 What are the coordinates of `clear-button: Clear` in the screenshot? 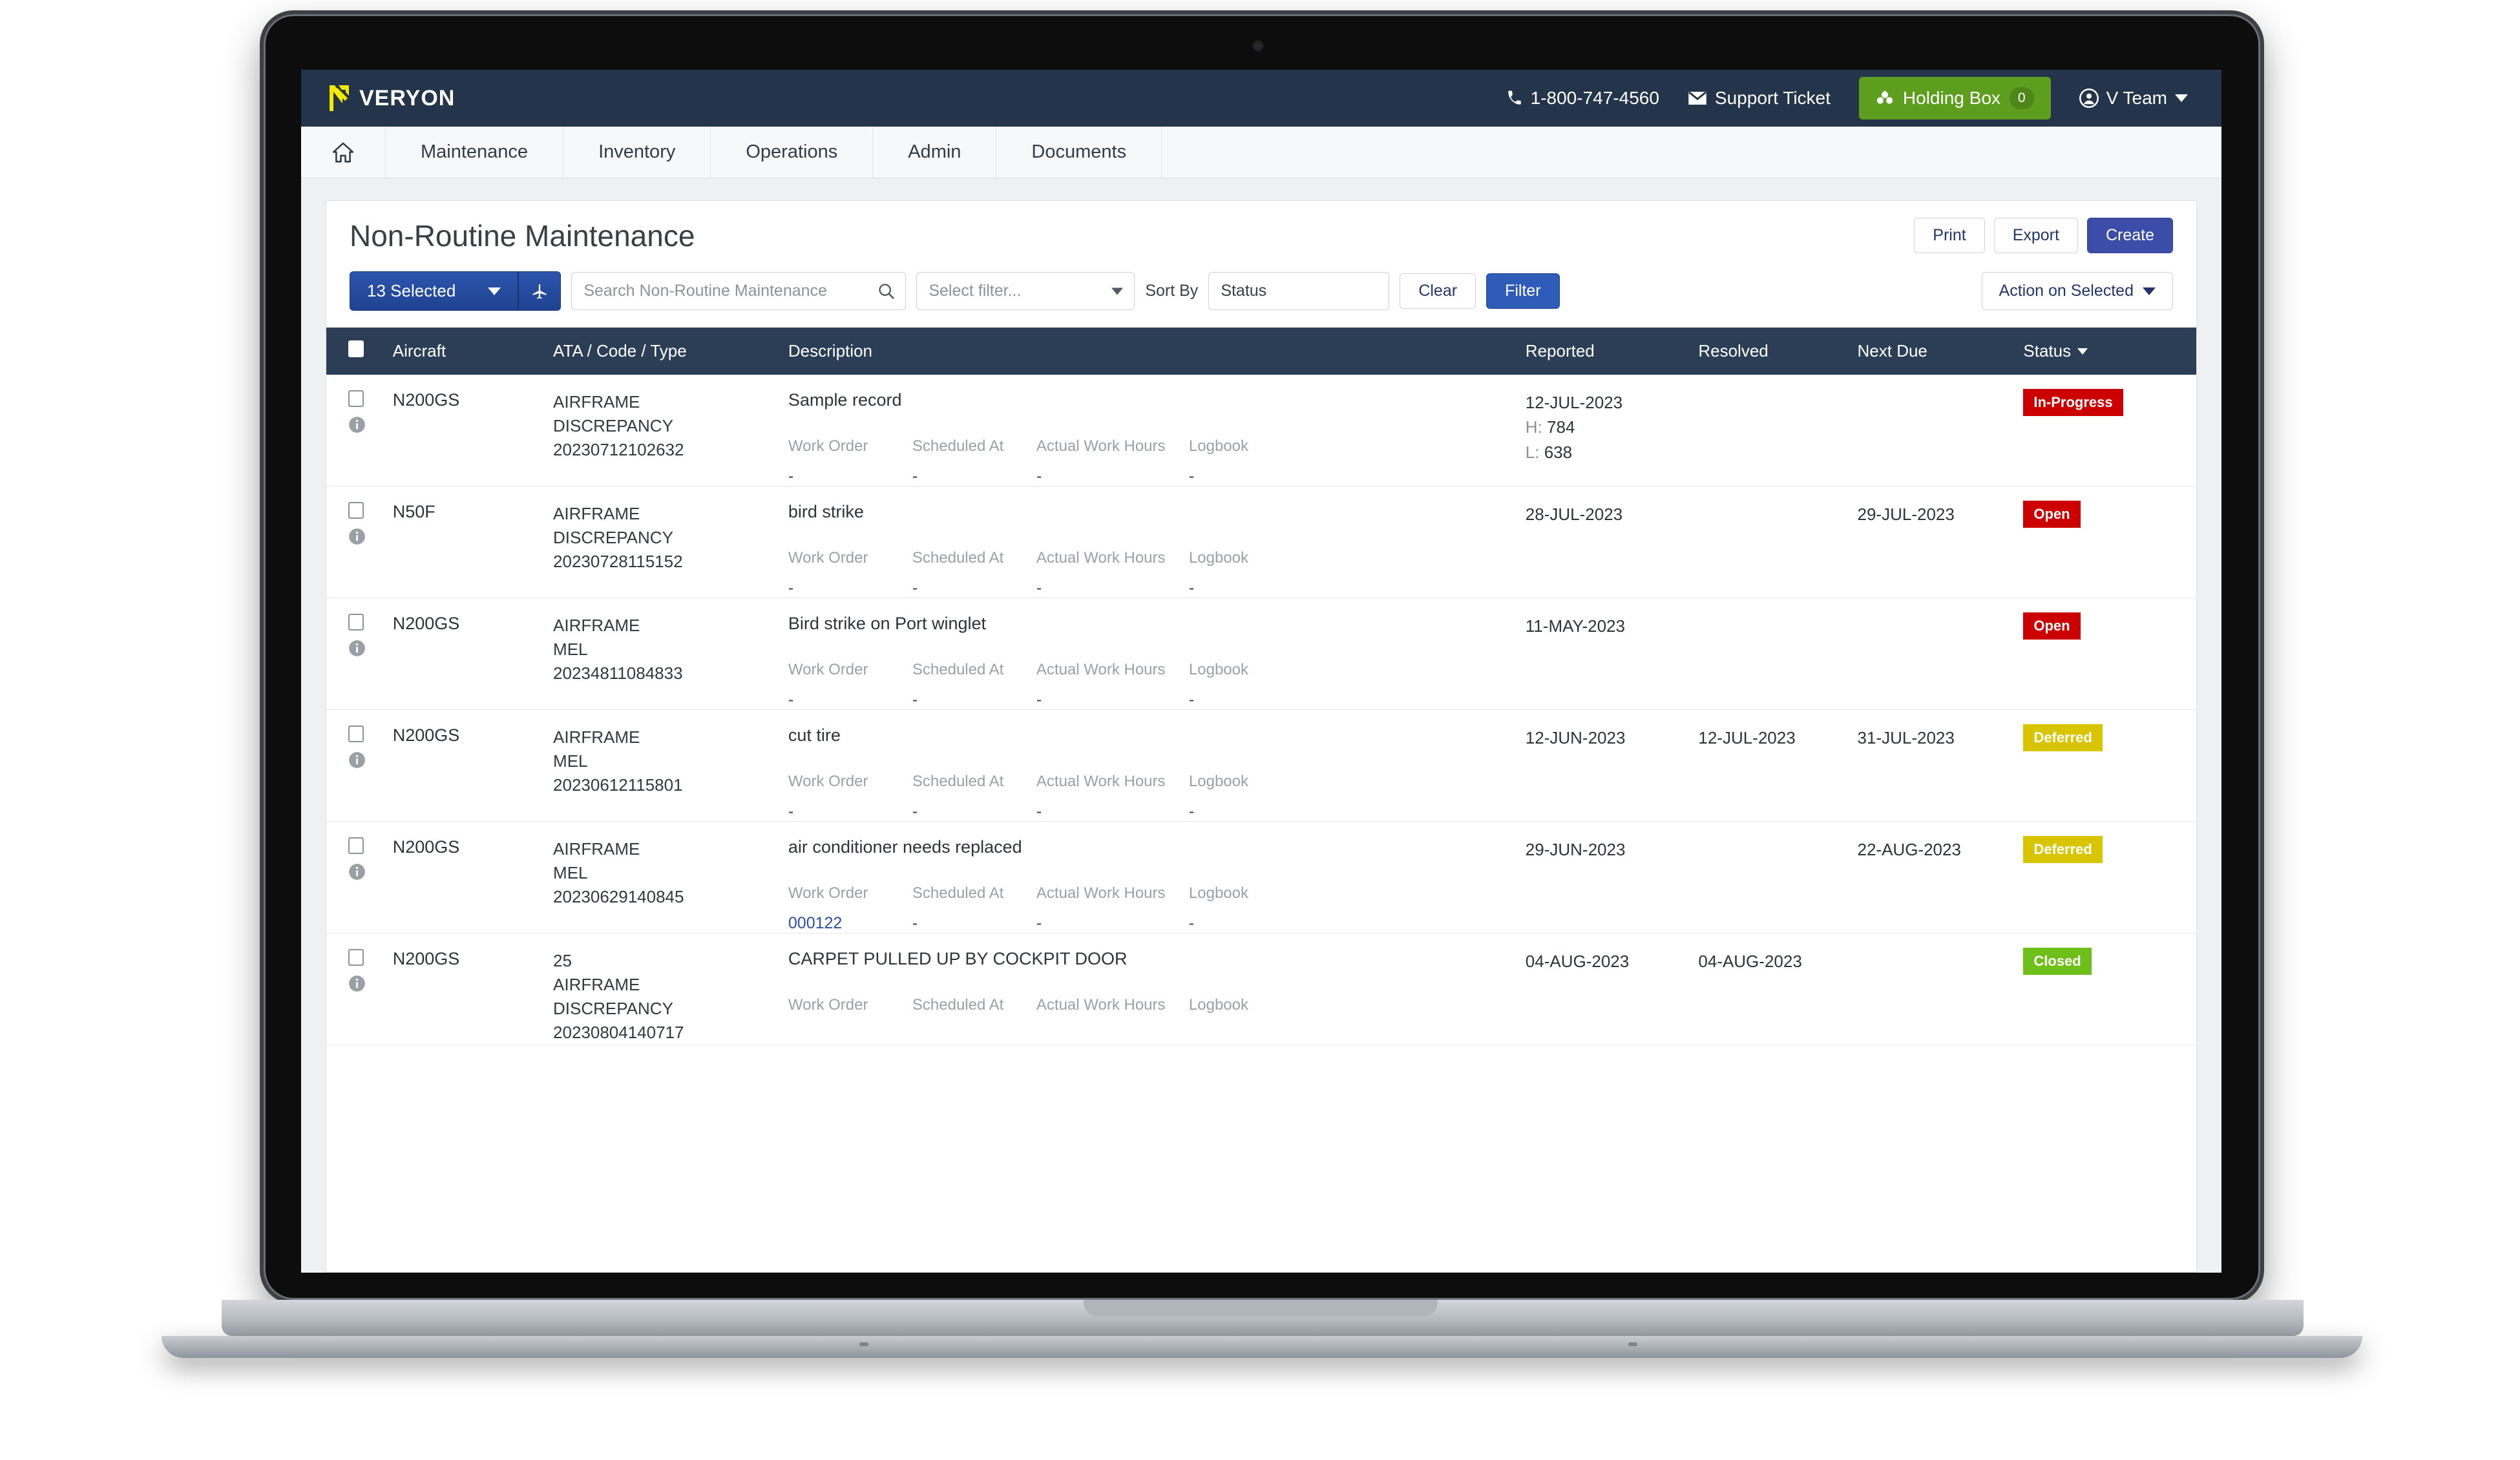 It's located at (1438, 291).